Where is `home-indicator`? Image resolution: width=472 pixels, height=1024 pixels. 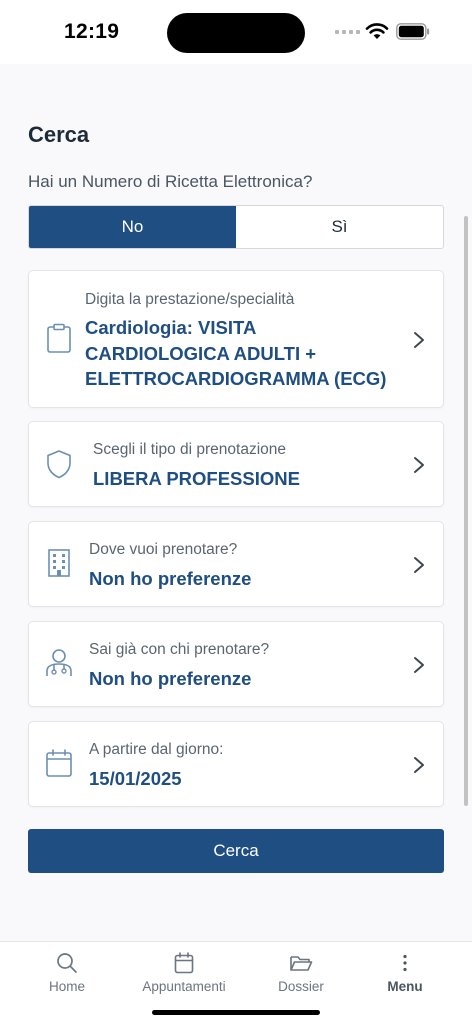
home-indicator is located at coordinates (236, 1012).